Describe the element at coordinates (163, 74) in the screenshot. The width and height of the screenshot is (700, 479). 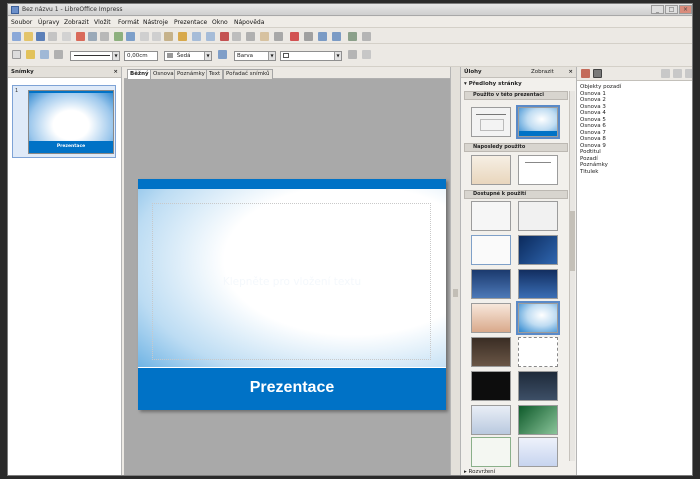
I see `tab-outline: Osnova` at that location.